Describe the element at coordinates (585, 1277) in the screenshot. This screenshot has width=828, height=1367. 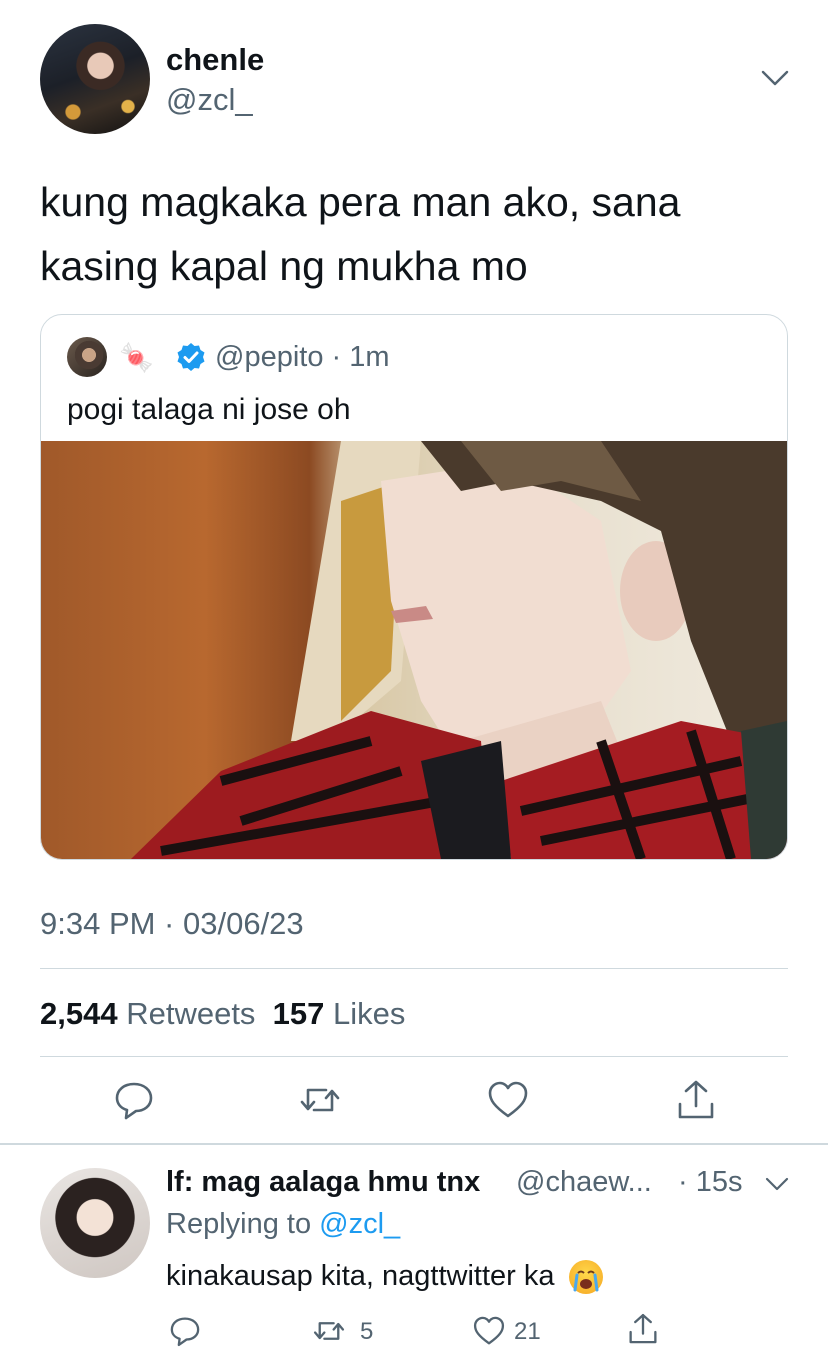
I see `loudly-crying-face-emoji` at that location.